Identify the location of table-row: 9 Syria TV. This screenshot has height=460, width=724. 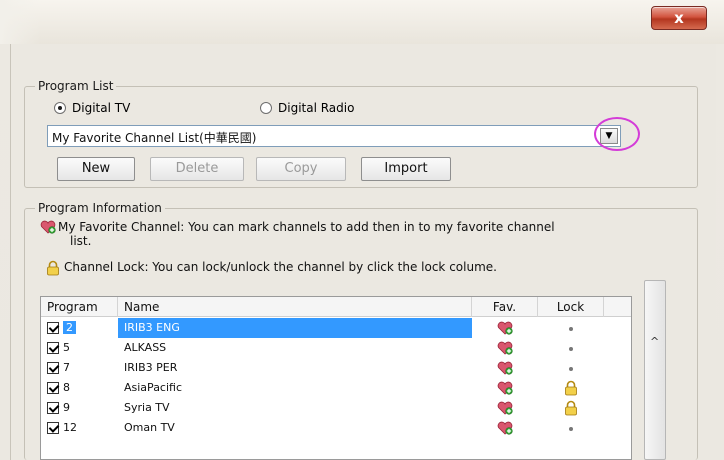
(336, 408).